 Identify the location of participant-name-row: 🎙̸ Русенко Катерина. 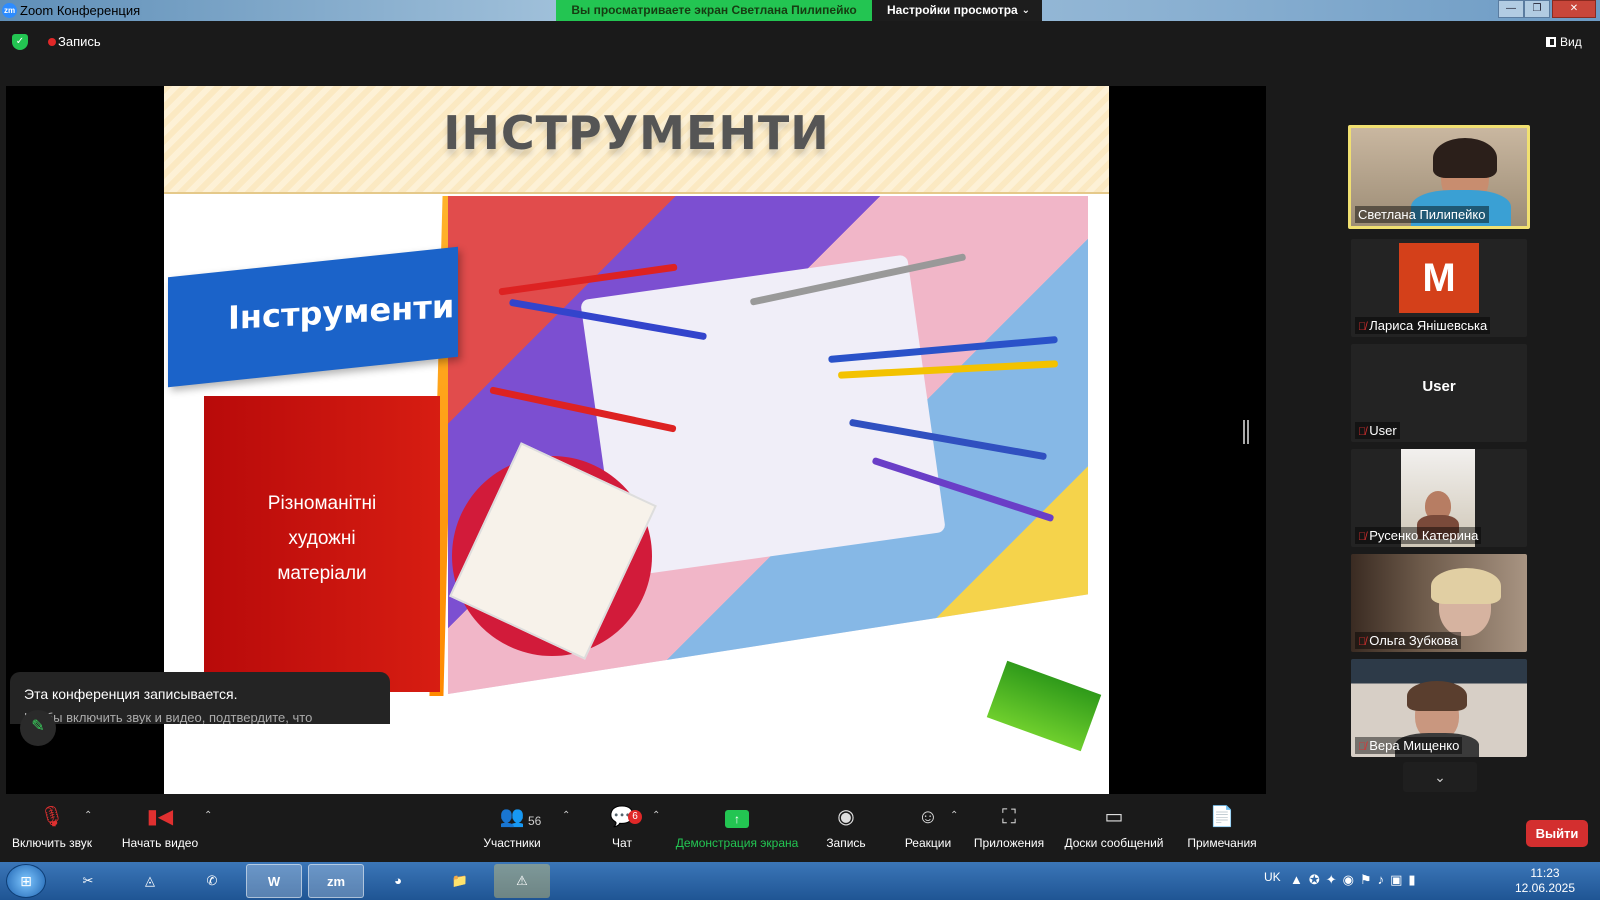
(1418, 535).